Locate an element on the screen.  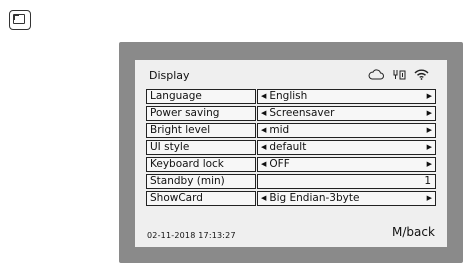
menu-row-language: Language ◀ English ▶ is located at coordinates (291, 96).